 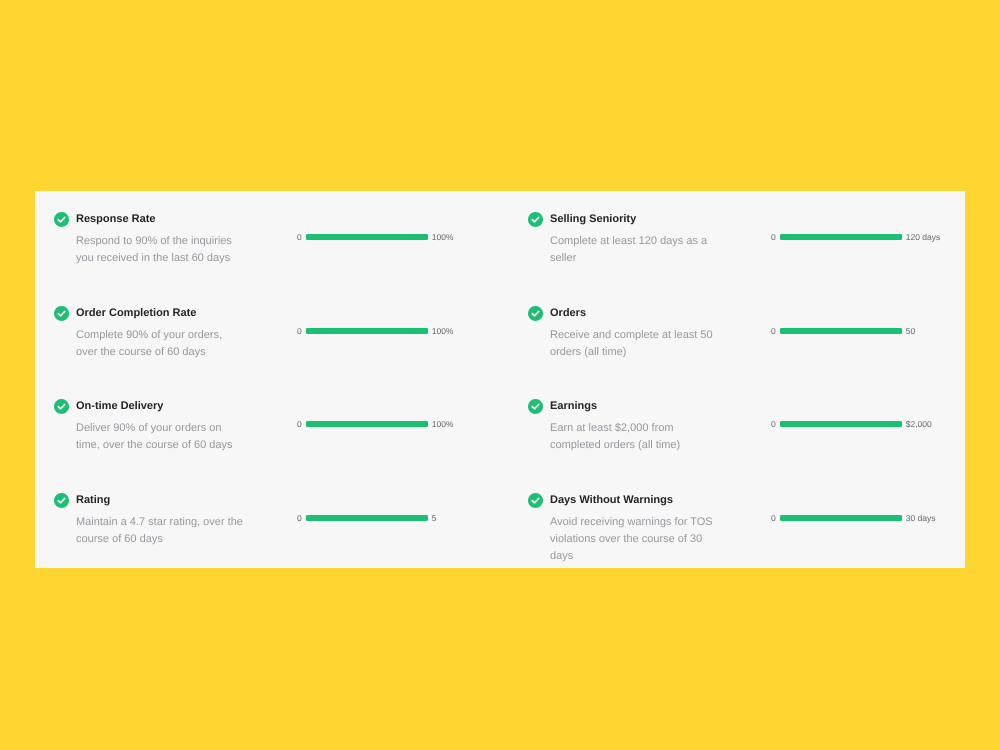 I want to click on requirement-title: Rating, so click(x=93, y=500).